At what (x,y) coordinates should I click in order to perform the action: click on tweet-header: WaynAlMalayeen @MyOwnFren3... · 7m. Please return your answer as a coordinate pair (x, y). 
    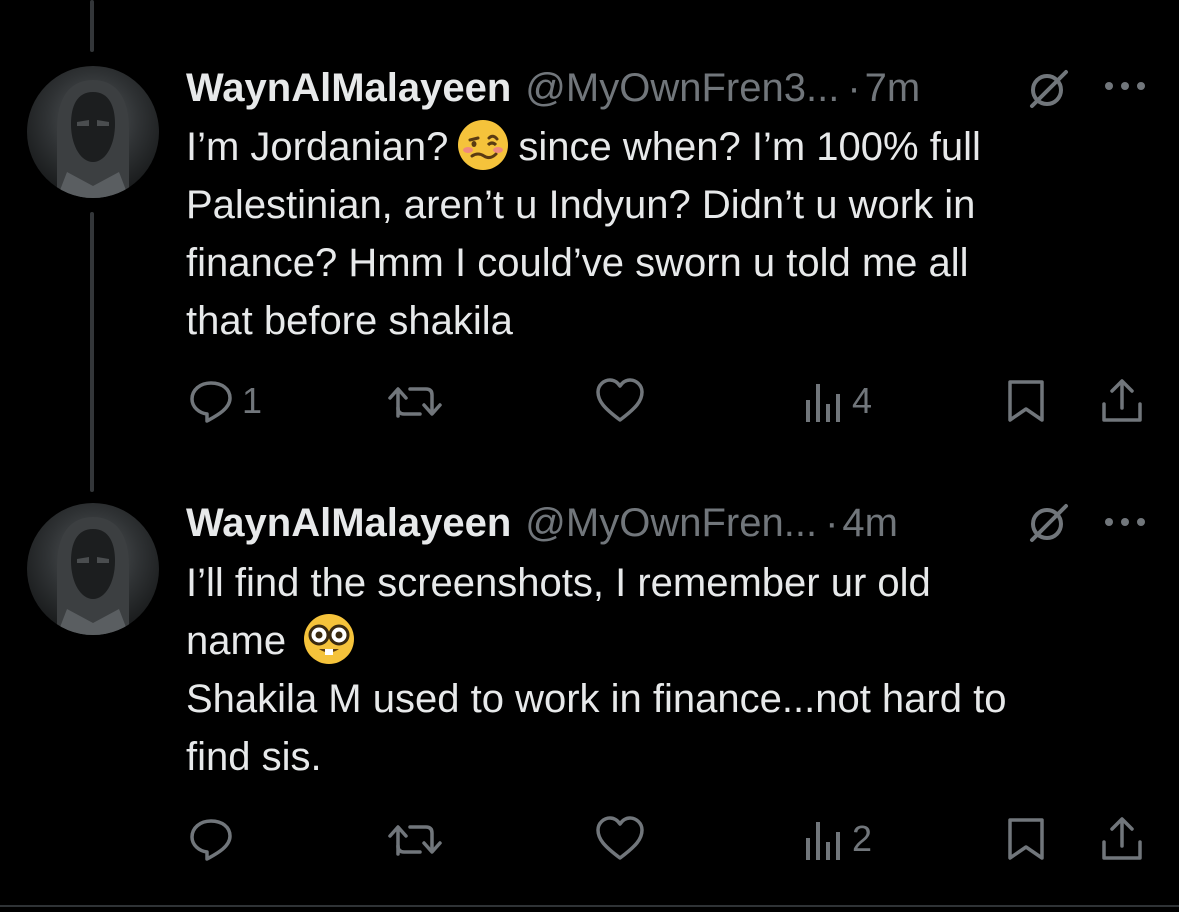
    Looking at the image, I should click on (553, 88).